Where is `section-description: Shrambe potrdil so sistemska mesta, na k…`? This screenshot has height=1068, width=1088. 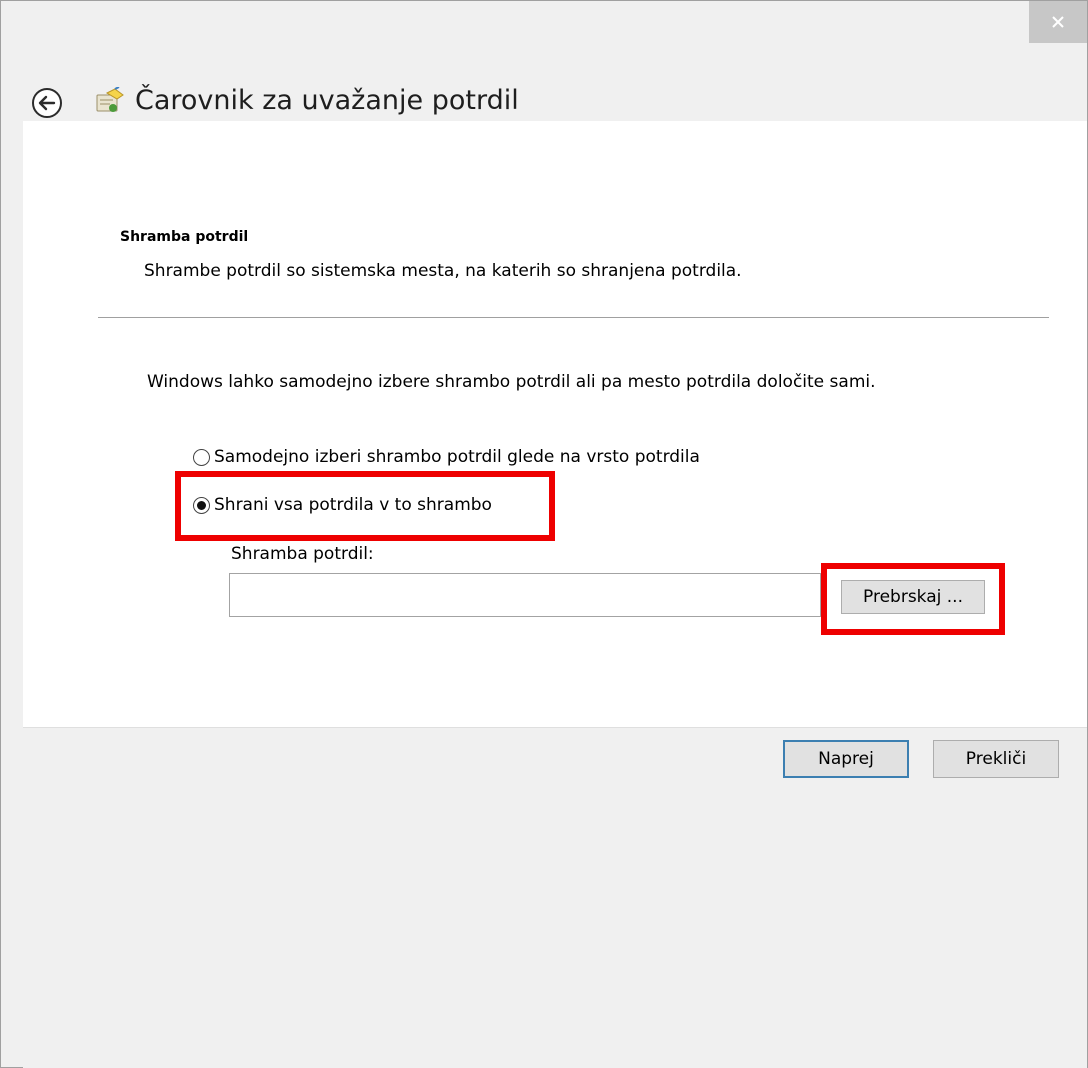
section-description: Shrambe potrdil so sistemska mesta, na k… is located at coordinates (443, 271).